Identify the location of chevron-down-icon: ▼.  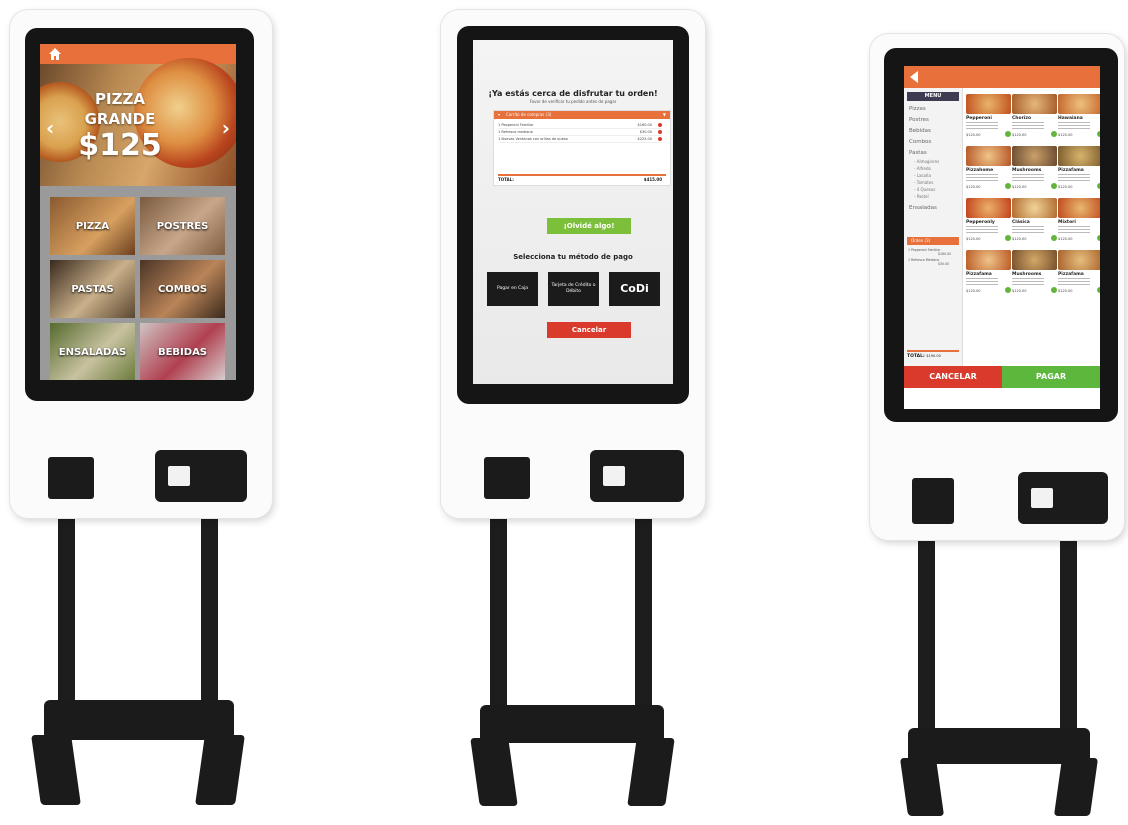
(664, 115).